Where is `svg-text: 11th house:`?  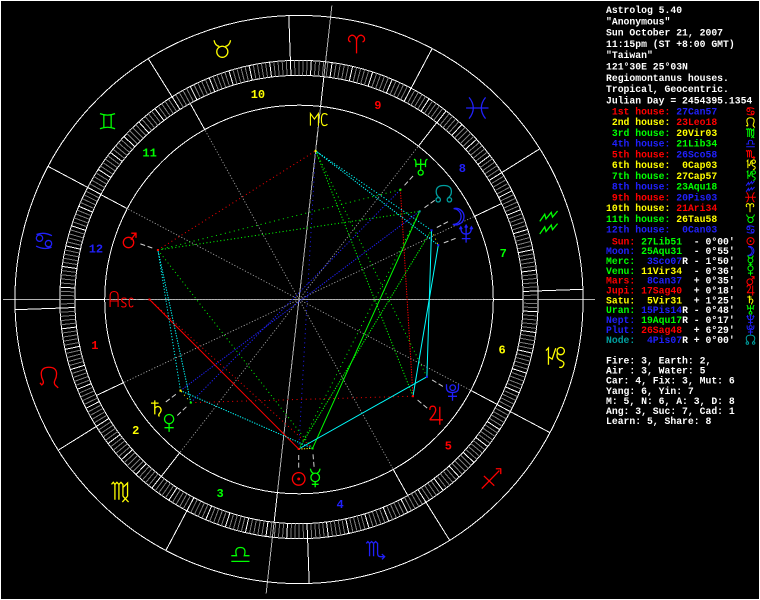 svg-text: 11th house: is located at coordinates (638, 219).